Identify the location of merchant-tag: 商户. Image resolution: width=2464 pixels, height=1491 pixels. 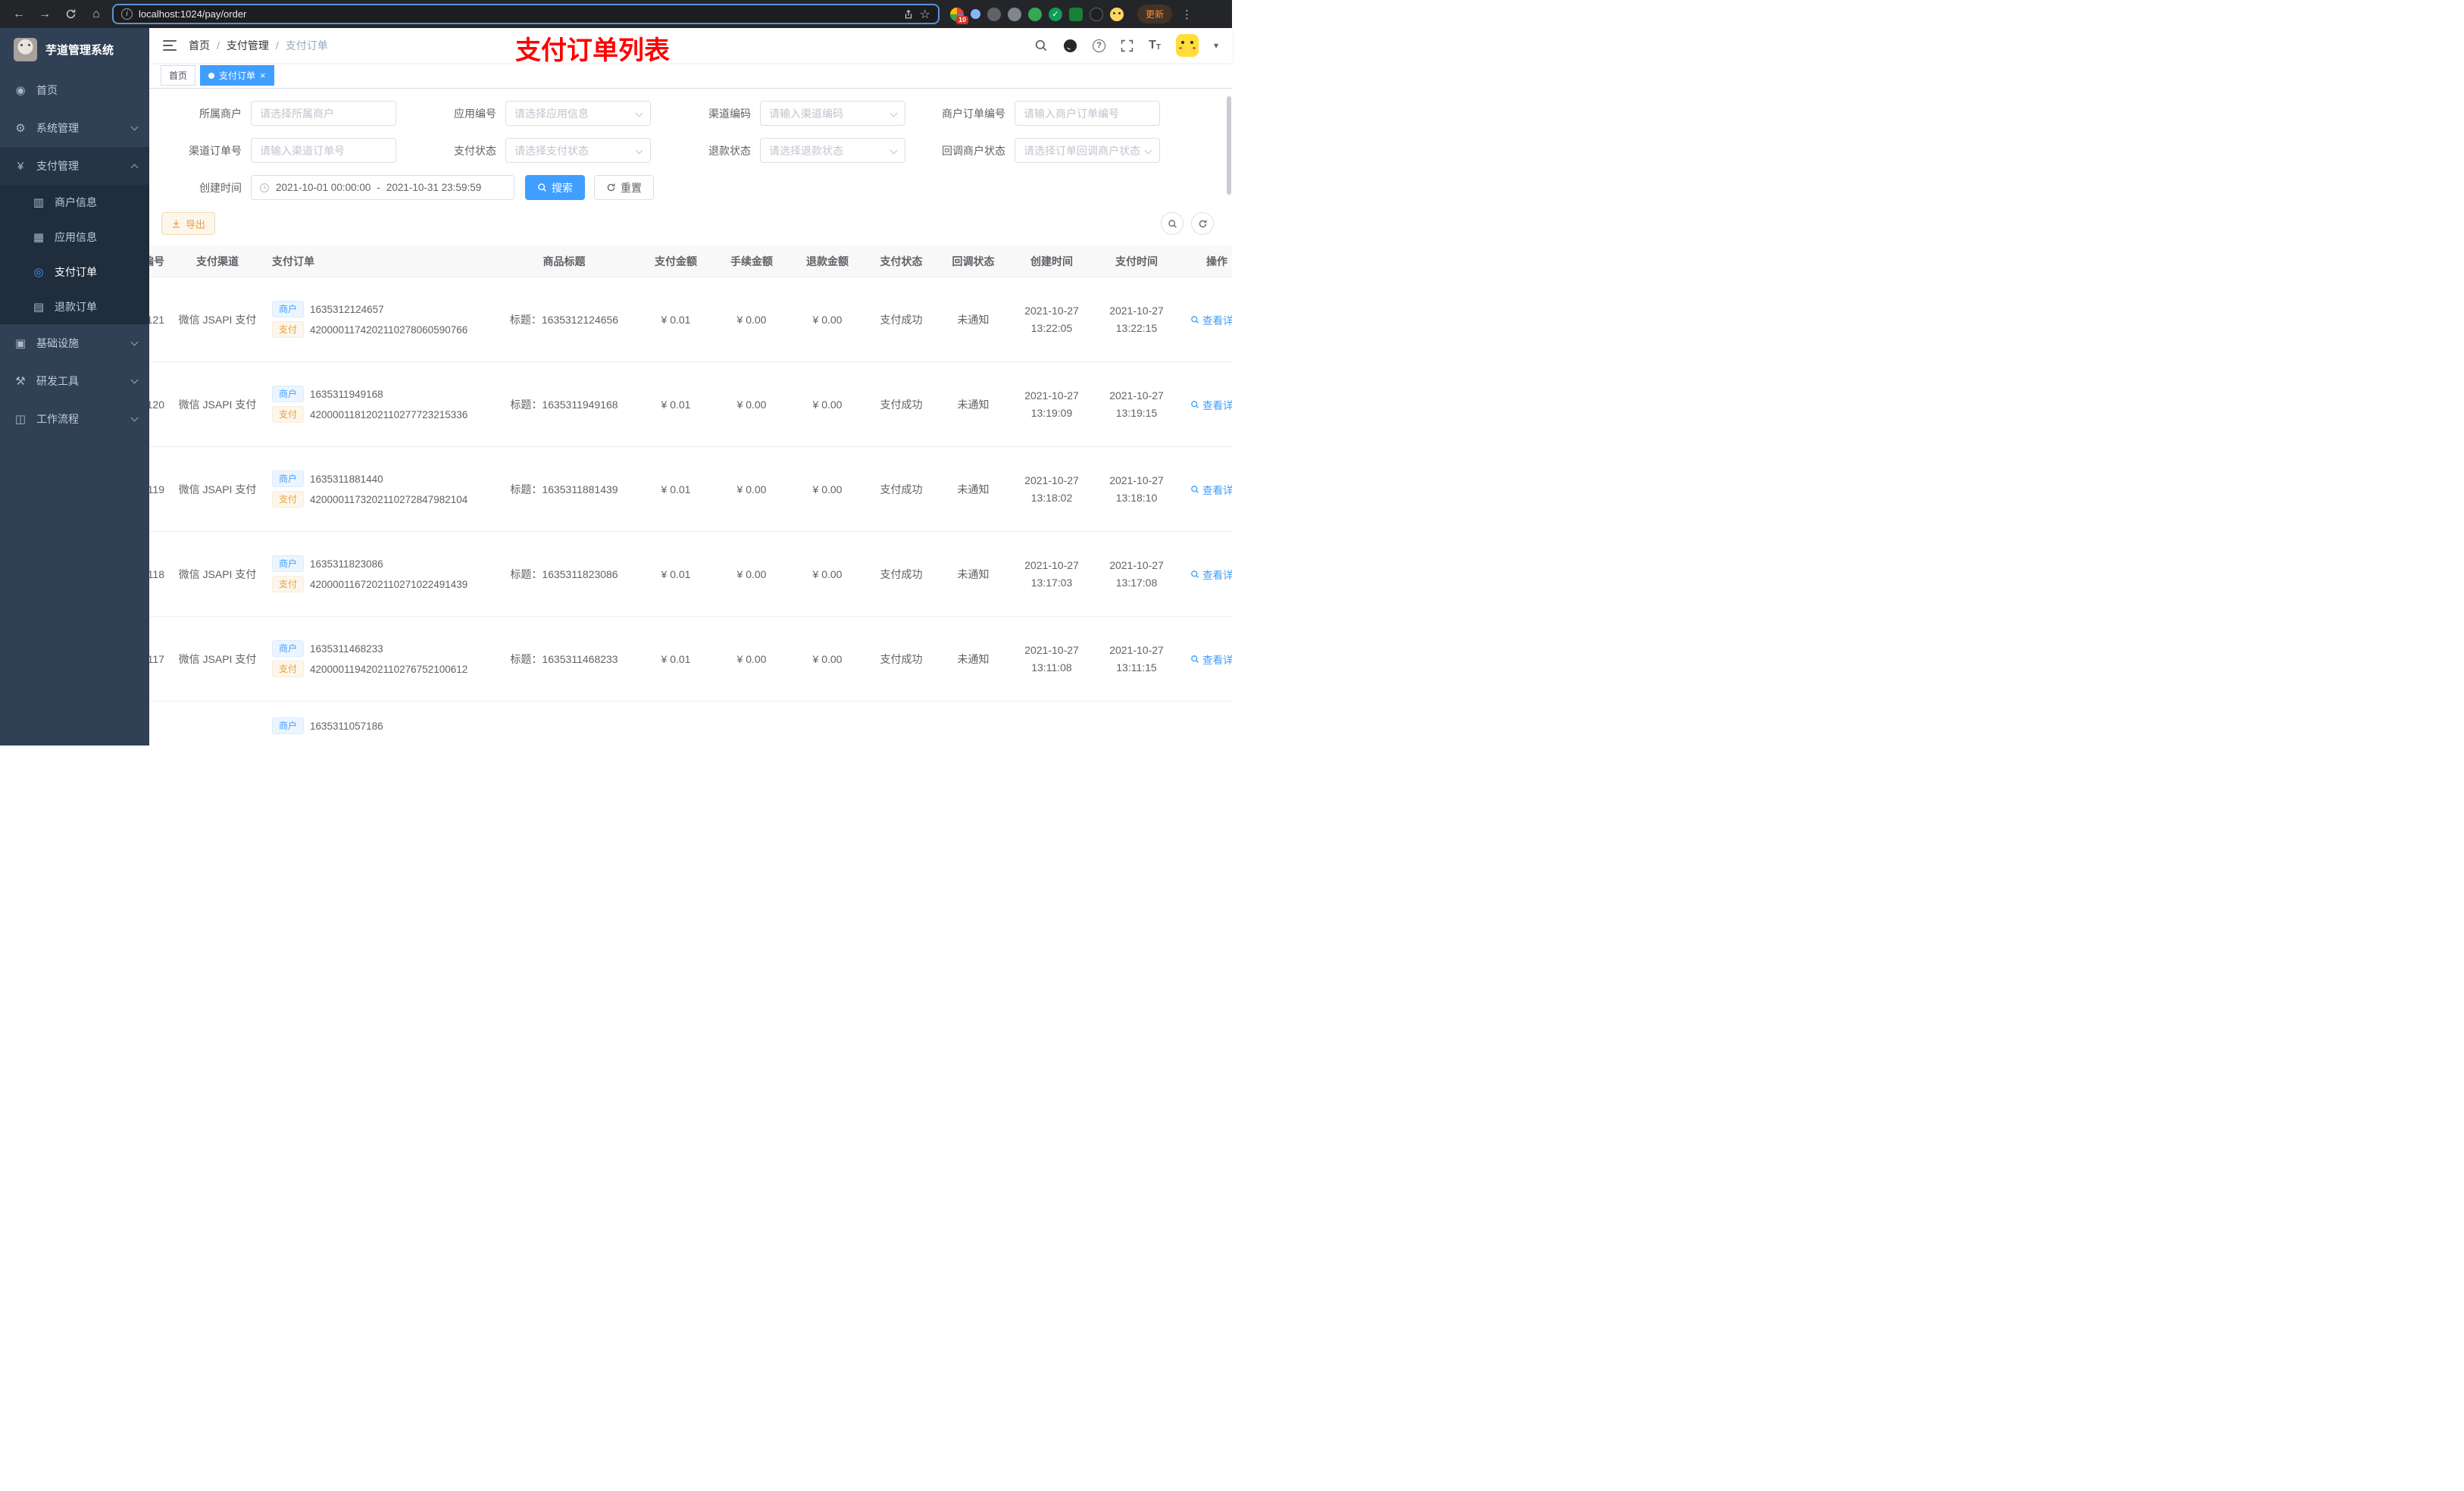
(288, 563).